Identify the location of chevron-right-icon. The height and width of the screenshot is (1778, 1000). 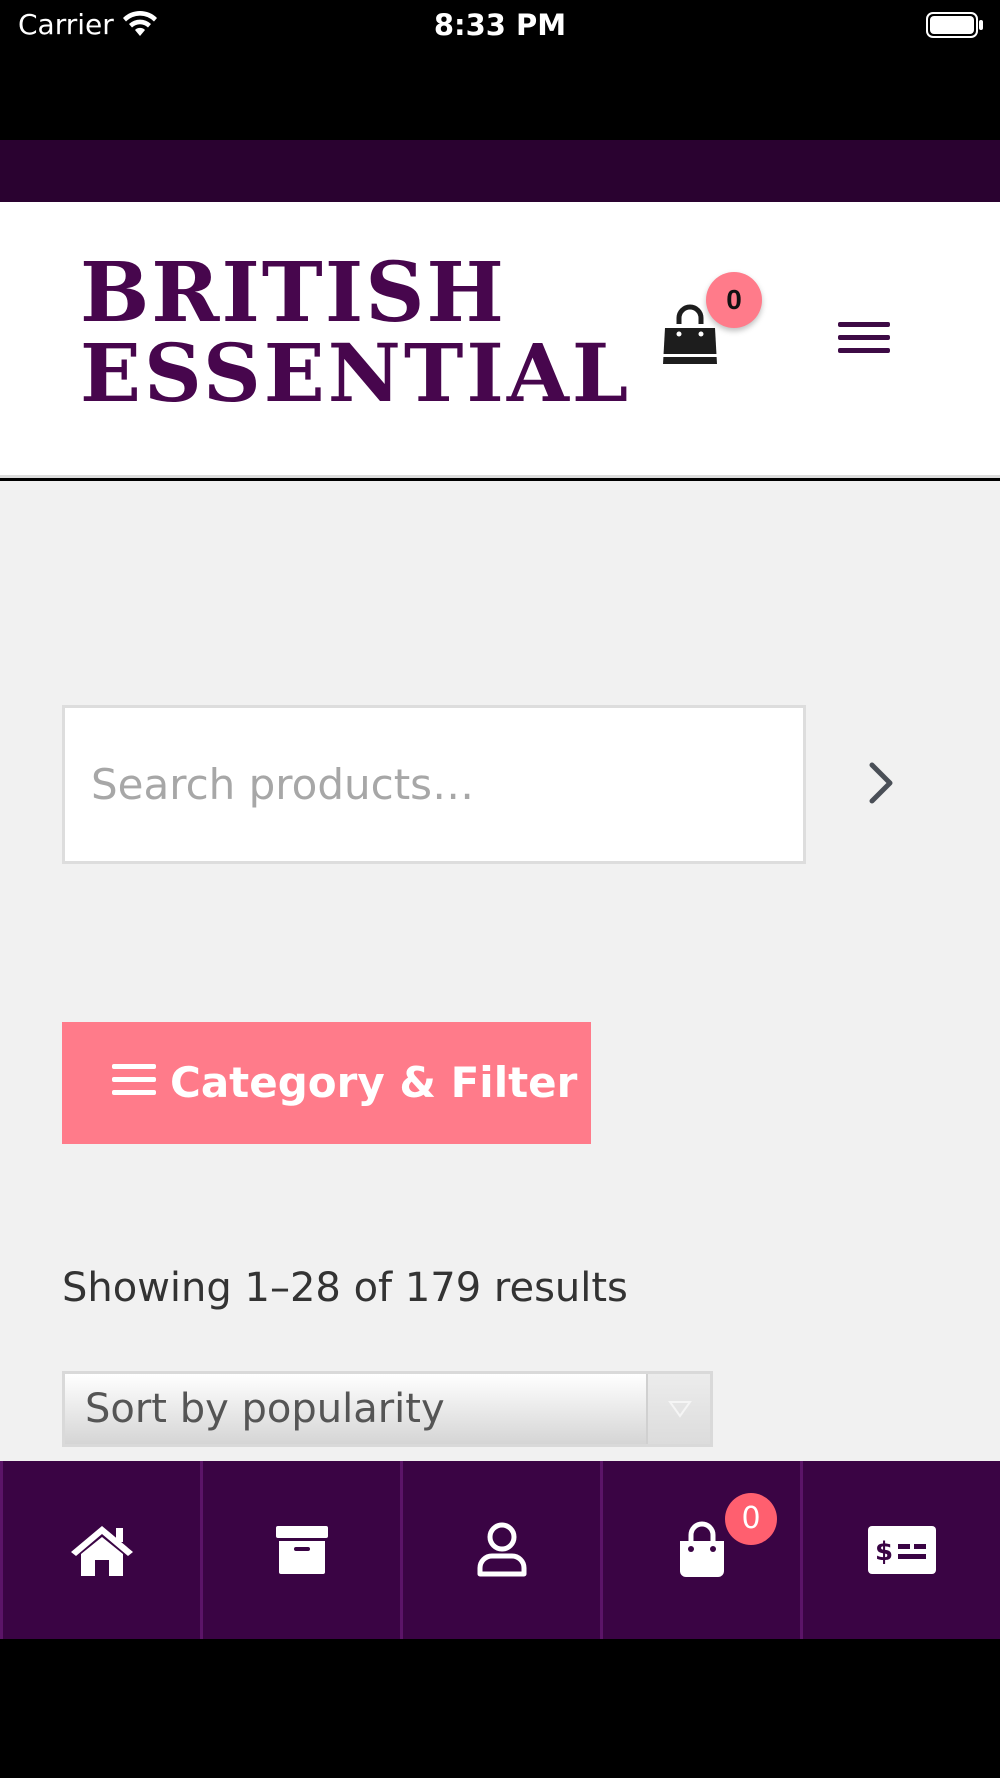
(881, 783).